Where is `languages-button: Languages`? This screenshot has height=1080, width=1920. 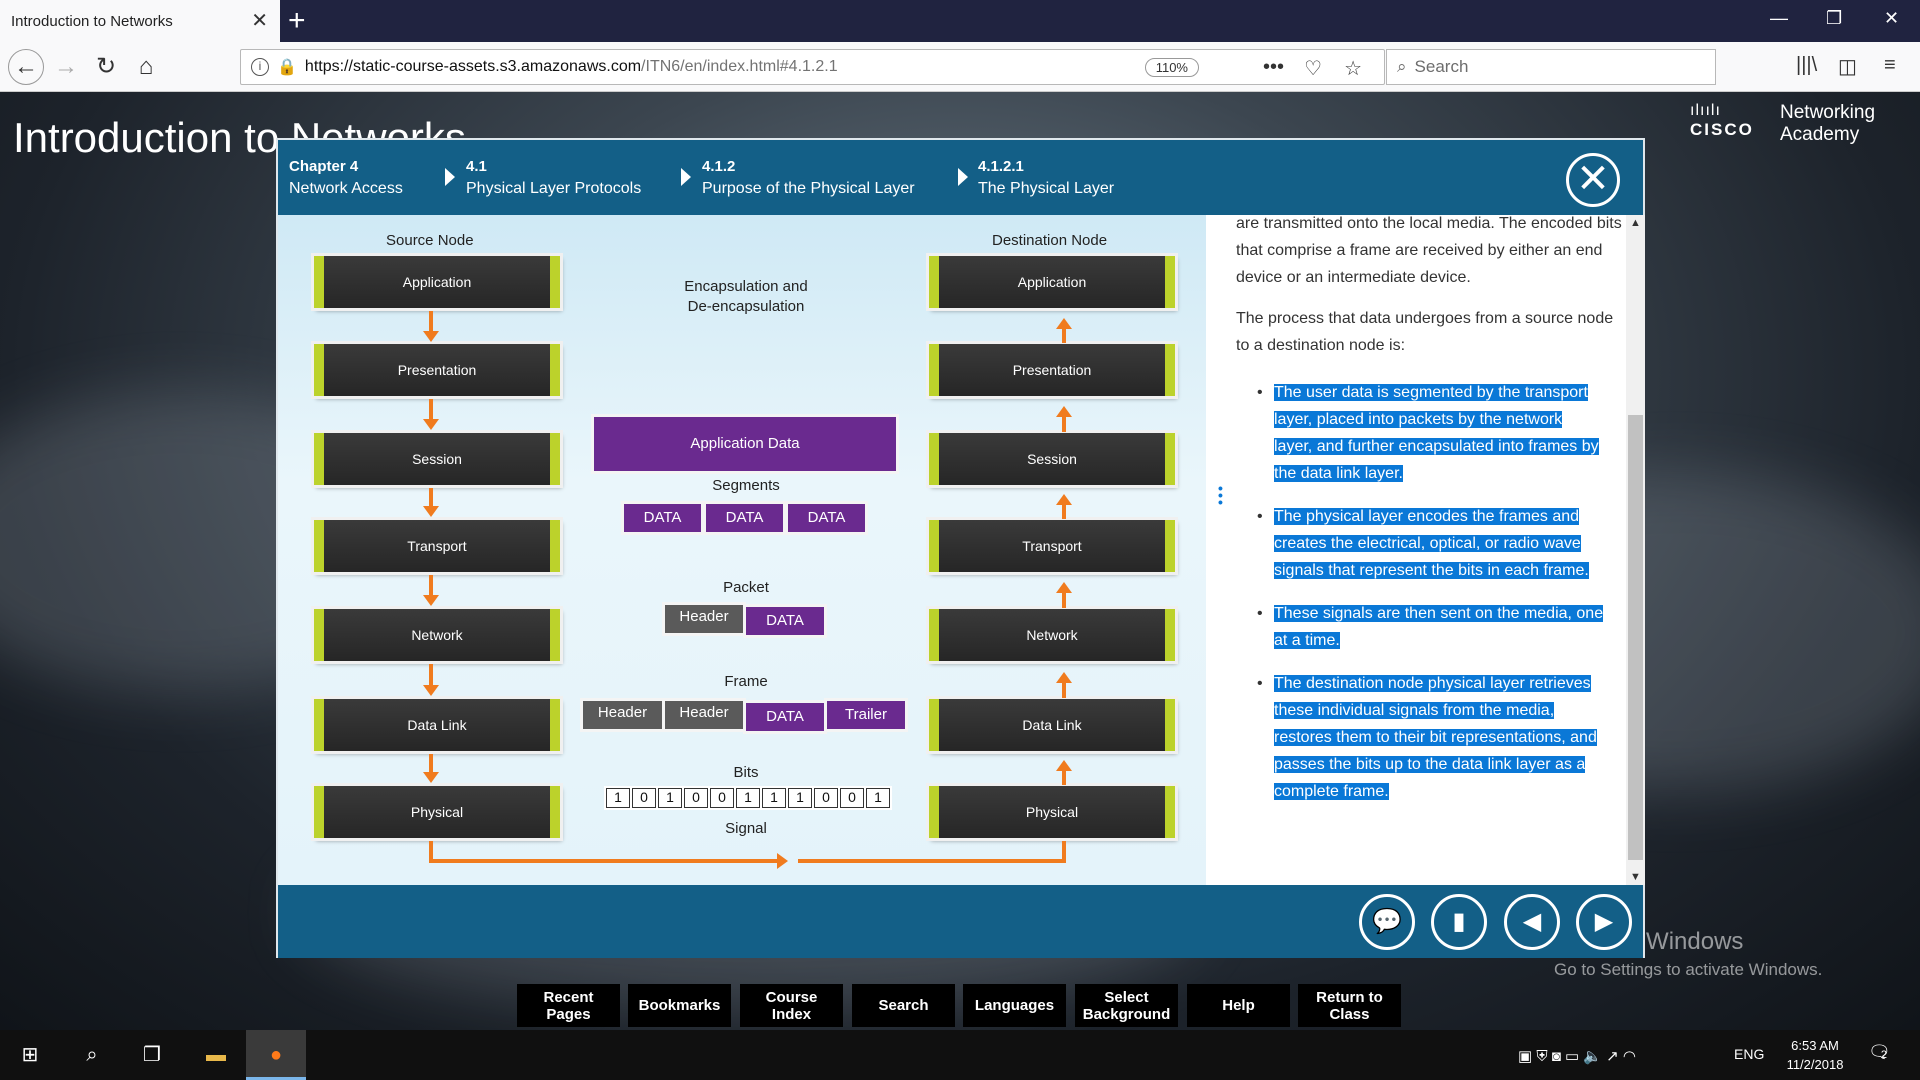
languages-button: Languages is located at coordinates (1014, 1005).